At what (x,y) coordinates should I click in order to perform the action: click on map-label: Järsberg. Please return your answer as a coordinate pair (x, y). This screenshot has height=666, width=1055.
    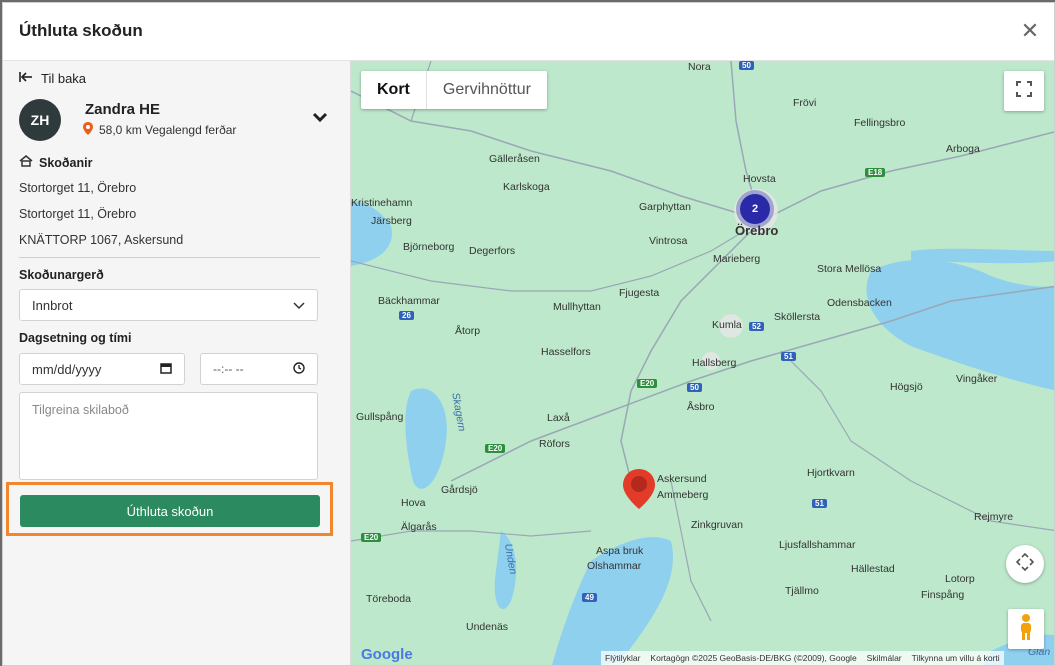
    Looking at the image, I should click on (391, 221).